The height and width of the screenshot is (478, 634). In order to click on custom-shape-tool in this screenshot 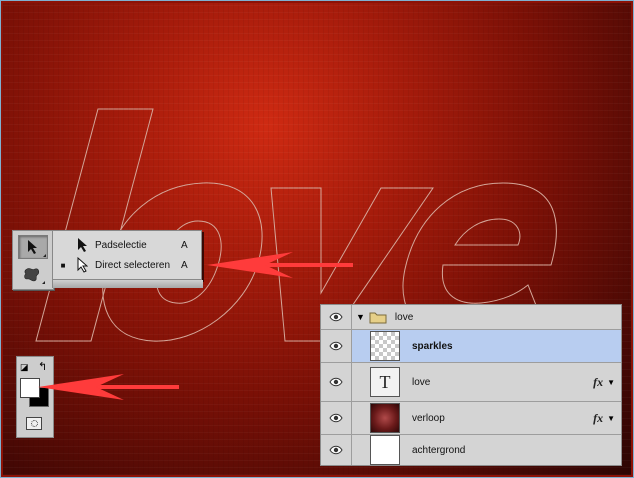, I will do `click(32, 274)`.